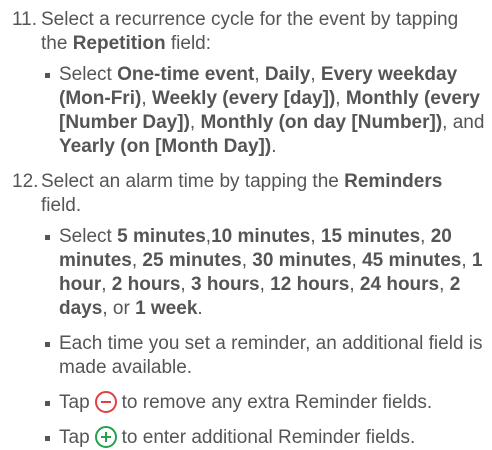 Image resolution: width=492 pixels, height=450 pixels. What do you see at coordinates (302, 260) in the screenshot?
I see `option-30-minutes: 30 minutes` at bounding box center [302, 260].